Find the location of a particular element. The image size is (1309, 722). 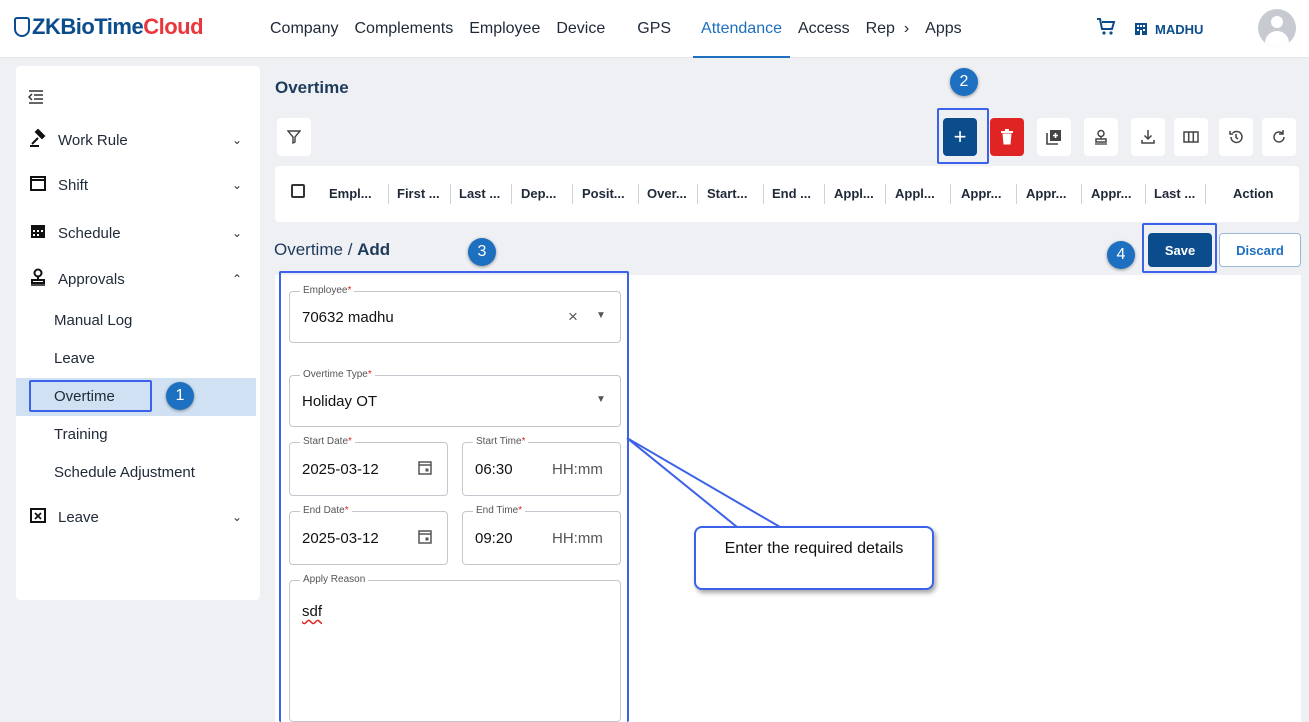

refresh-icon is located at coordinates (1279, 136).